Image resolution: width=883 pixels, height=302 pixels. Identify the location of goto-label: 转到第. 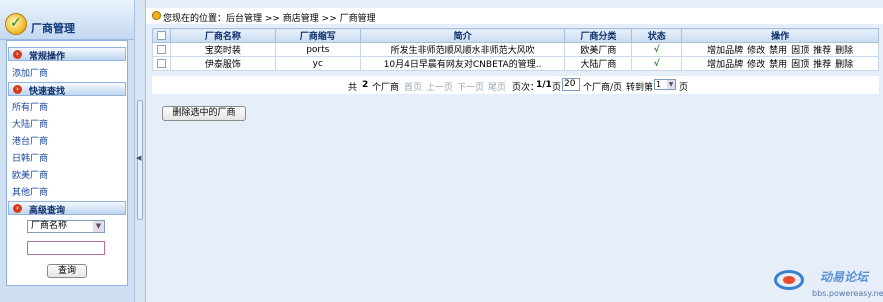
(640, 88).